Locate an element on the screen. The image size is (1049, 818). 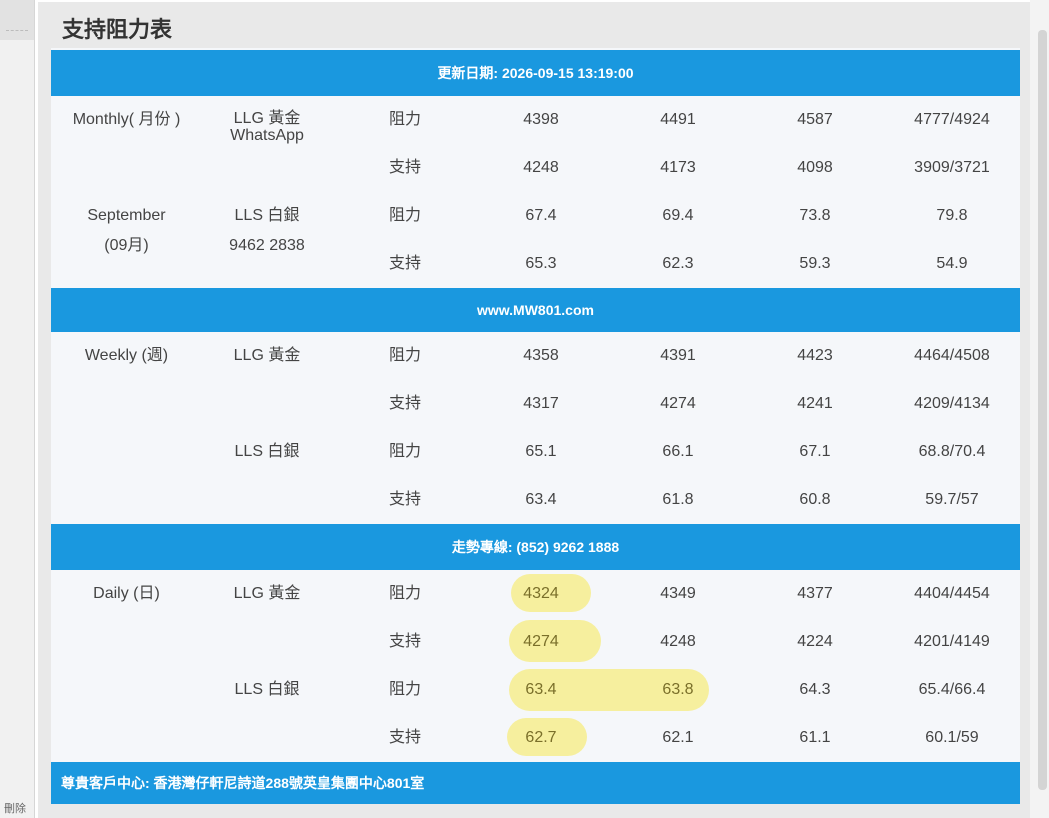
value-cell-highlighted: 62.7 is located at coordinates (541, 737).